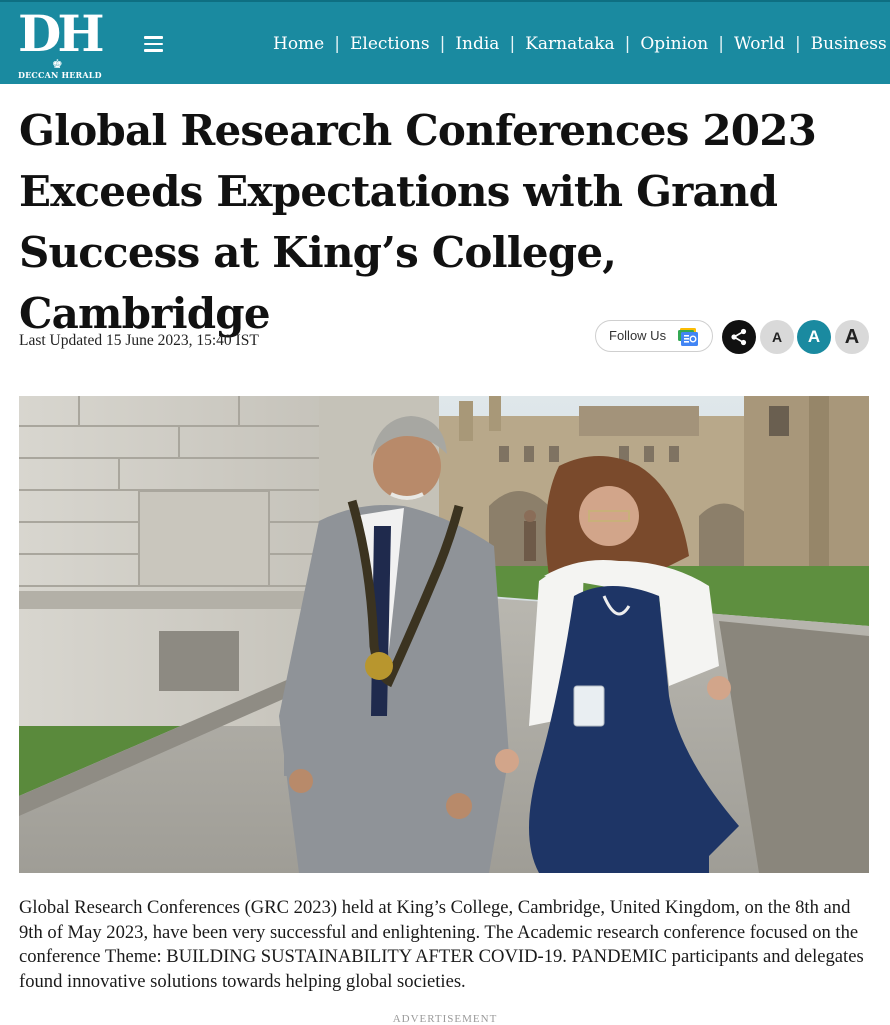 Image resolution: width=890 pixels, height=1025 pixels. Describe the element at coordinates (298, 44) in the screenshot. I see `nav-item-home: Home` at that location.